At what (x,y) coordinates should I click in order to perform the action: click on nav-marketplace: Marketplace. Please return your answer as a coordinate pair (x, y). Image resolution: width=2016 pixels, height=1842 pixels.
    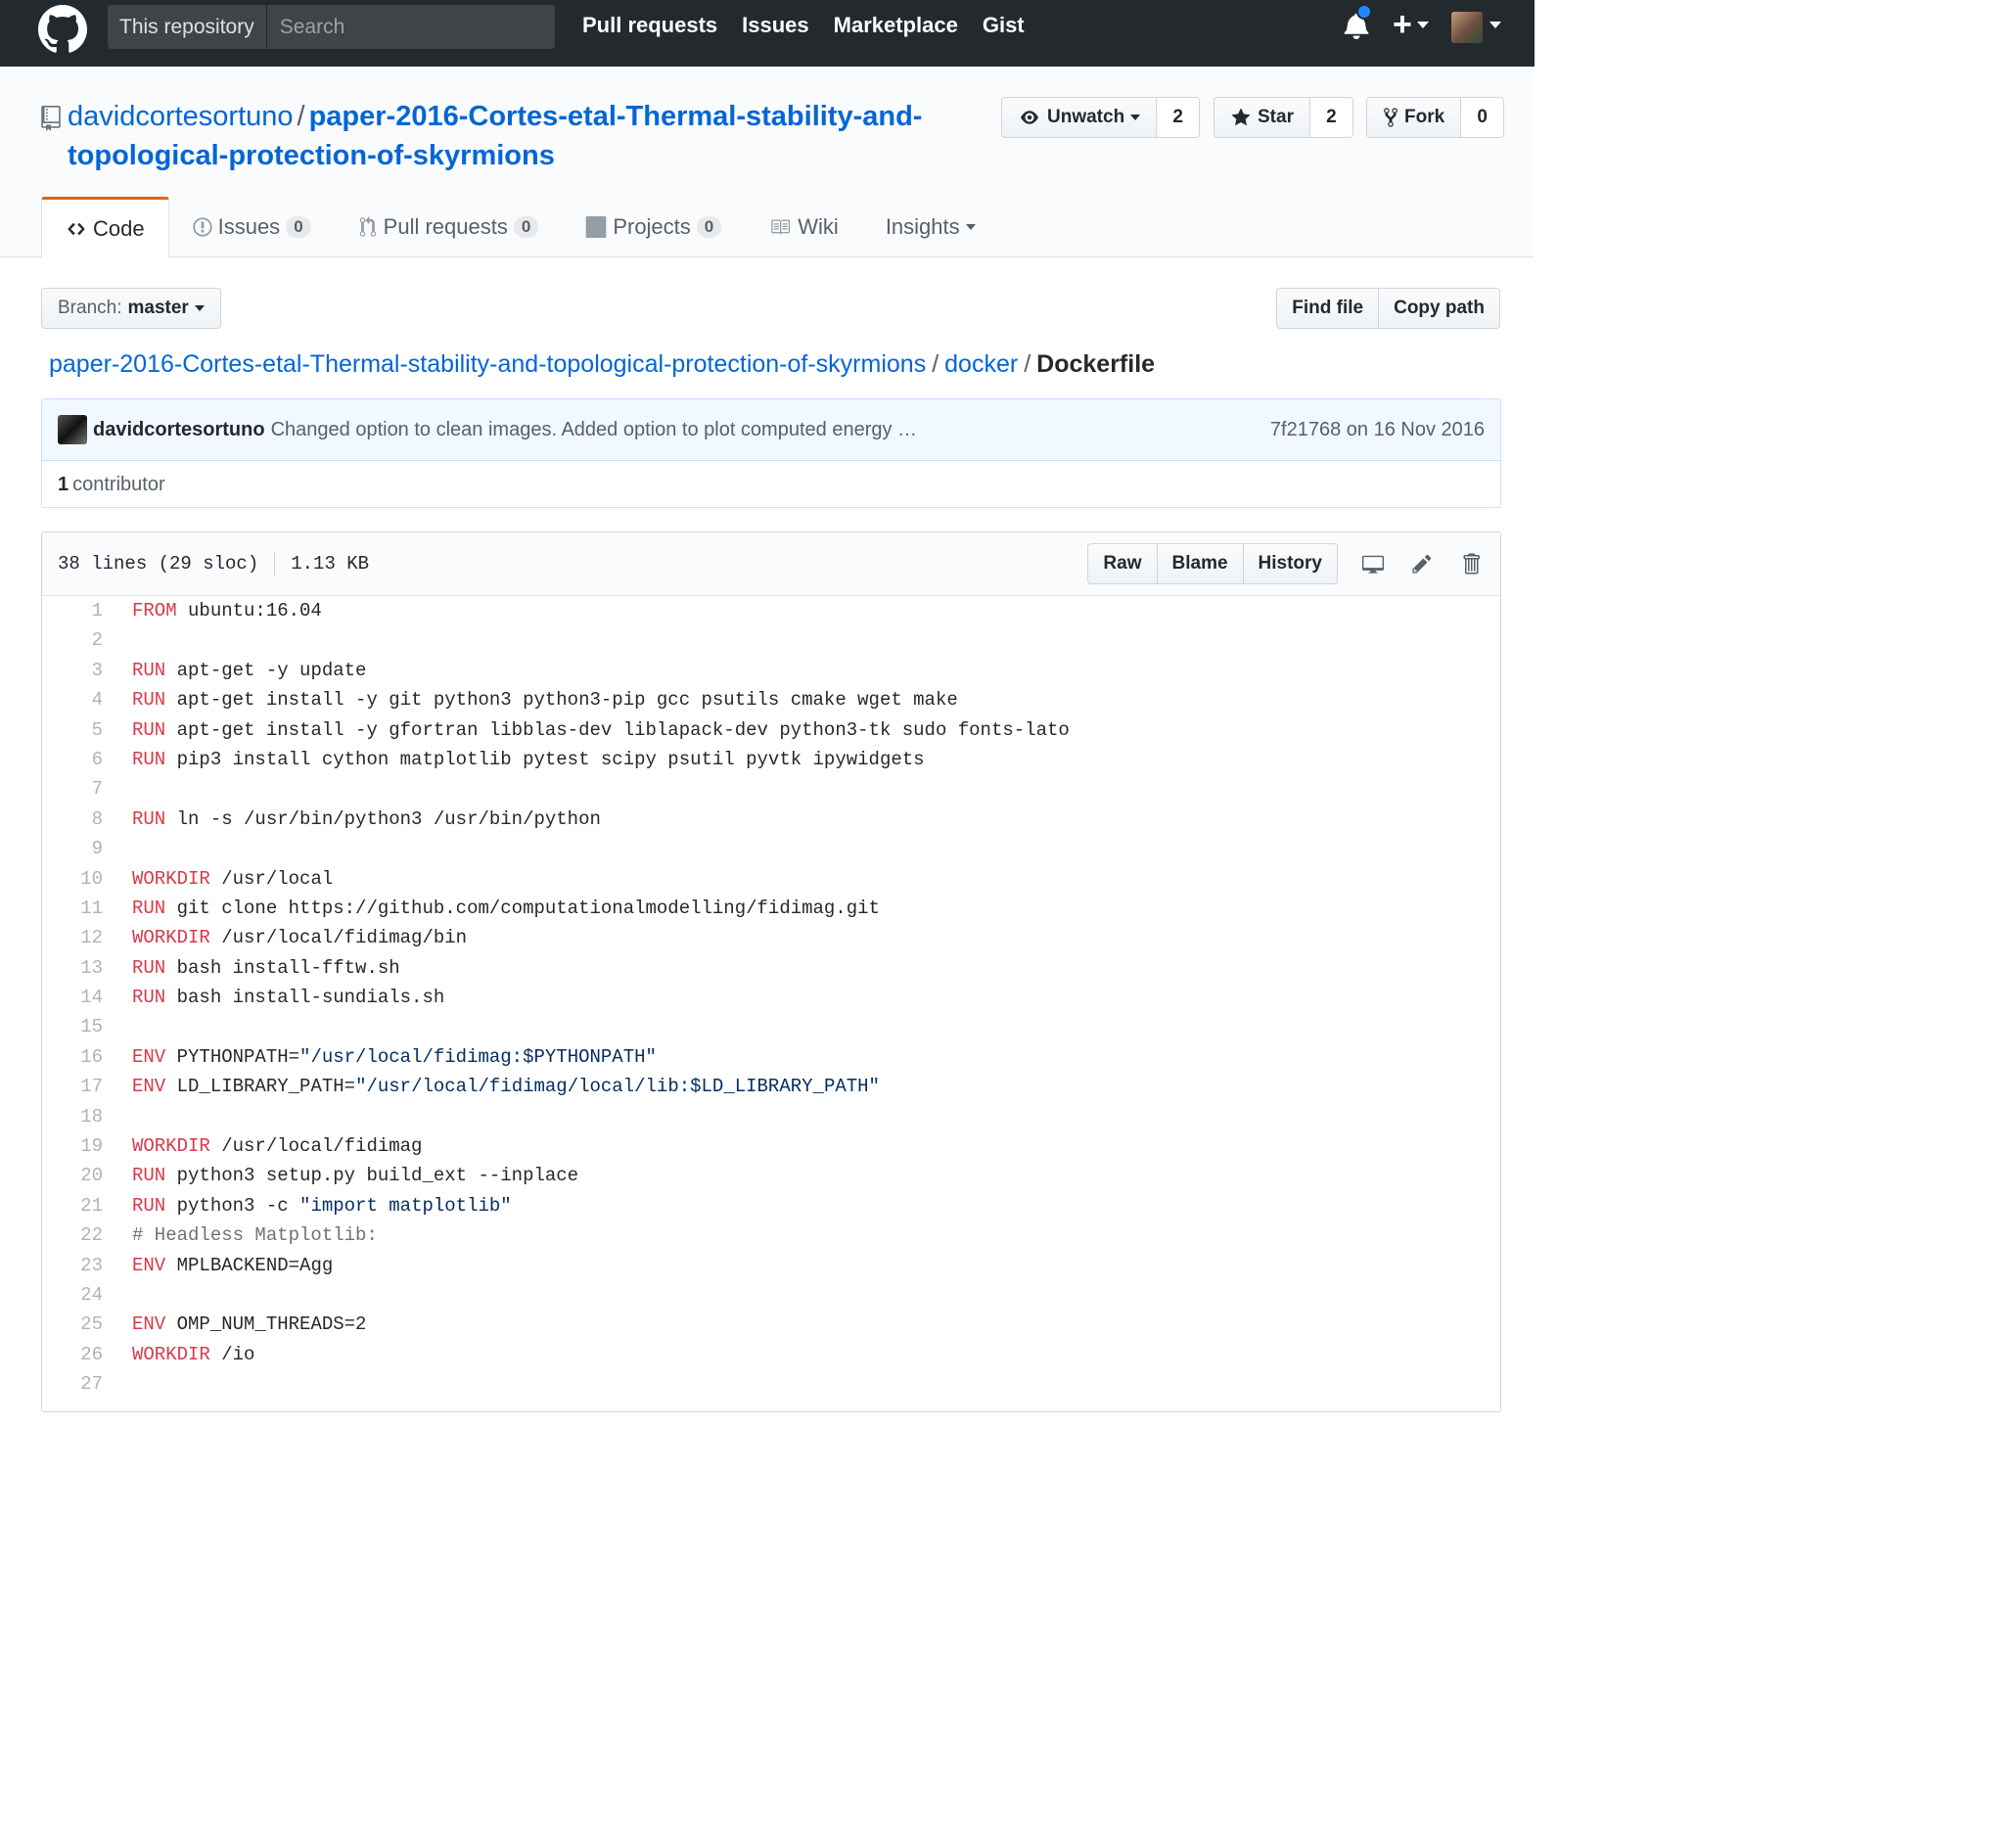
    Looking at the image, I should click on (896, 25).